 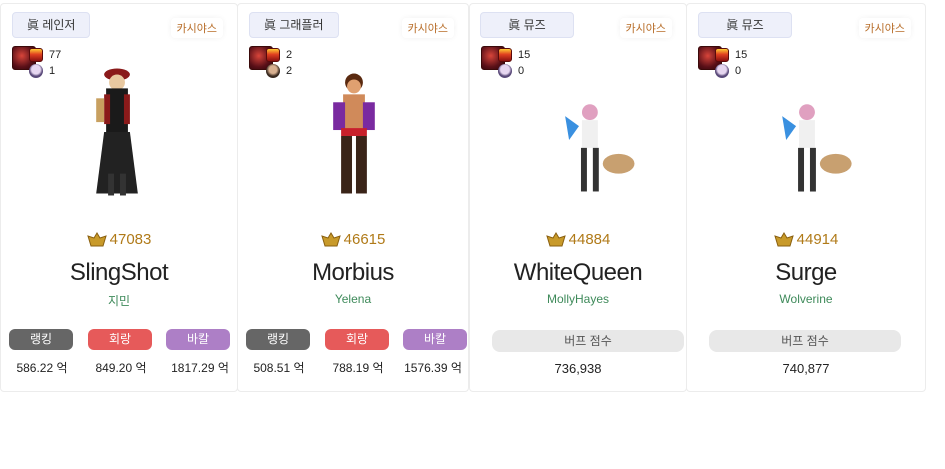 What do you see at coordinates (358, 368) in the screenshot?
I see `corridor-value: 788.19 억` at bounding box center [358, 368].